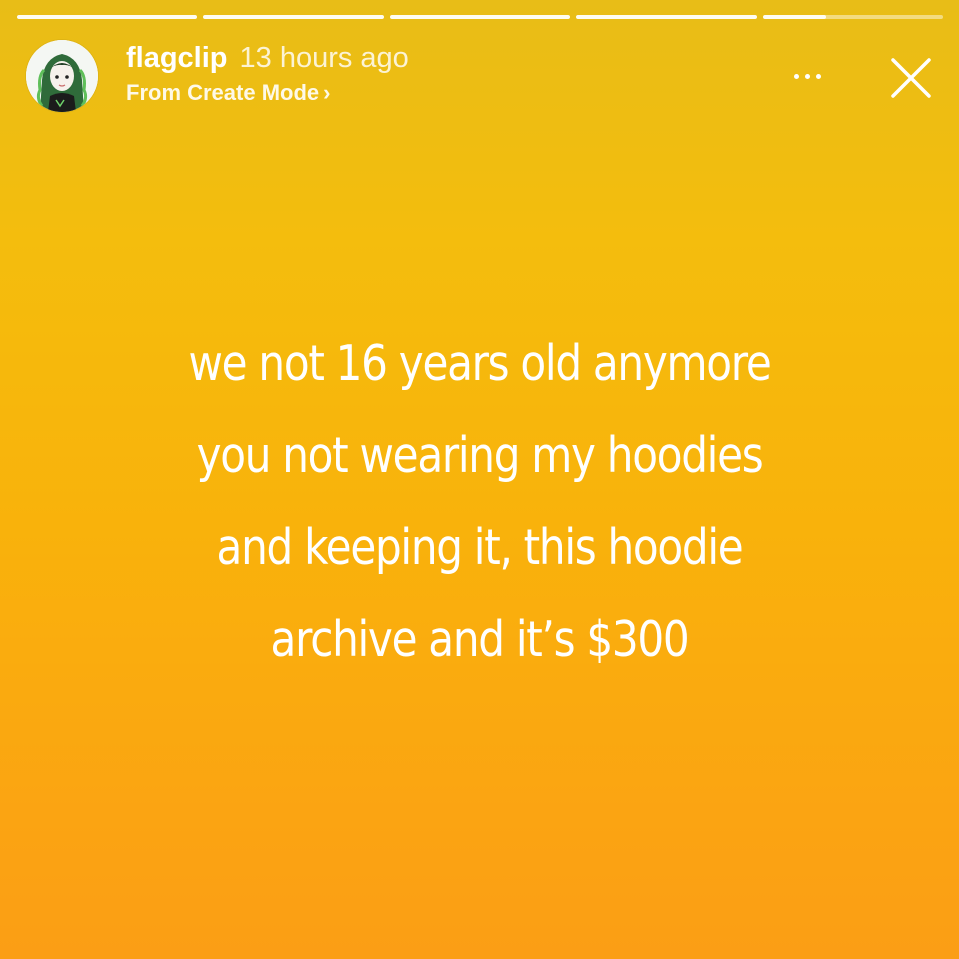  I want to click on avatar, so click(62, 76).